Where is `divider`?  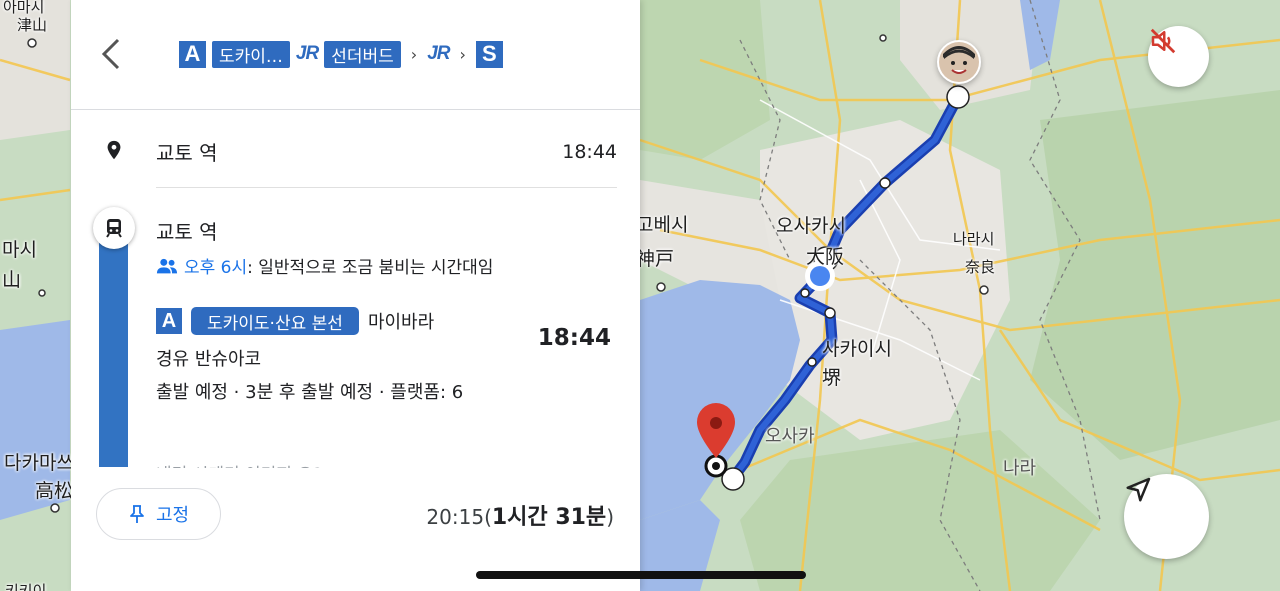 divider is located at coordinates (386, 187).